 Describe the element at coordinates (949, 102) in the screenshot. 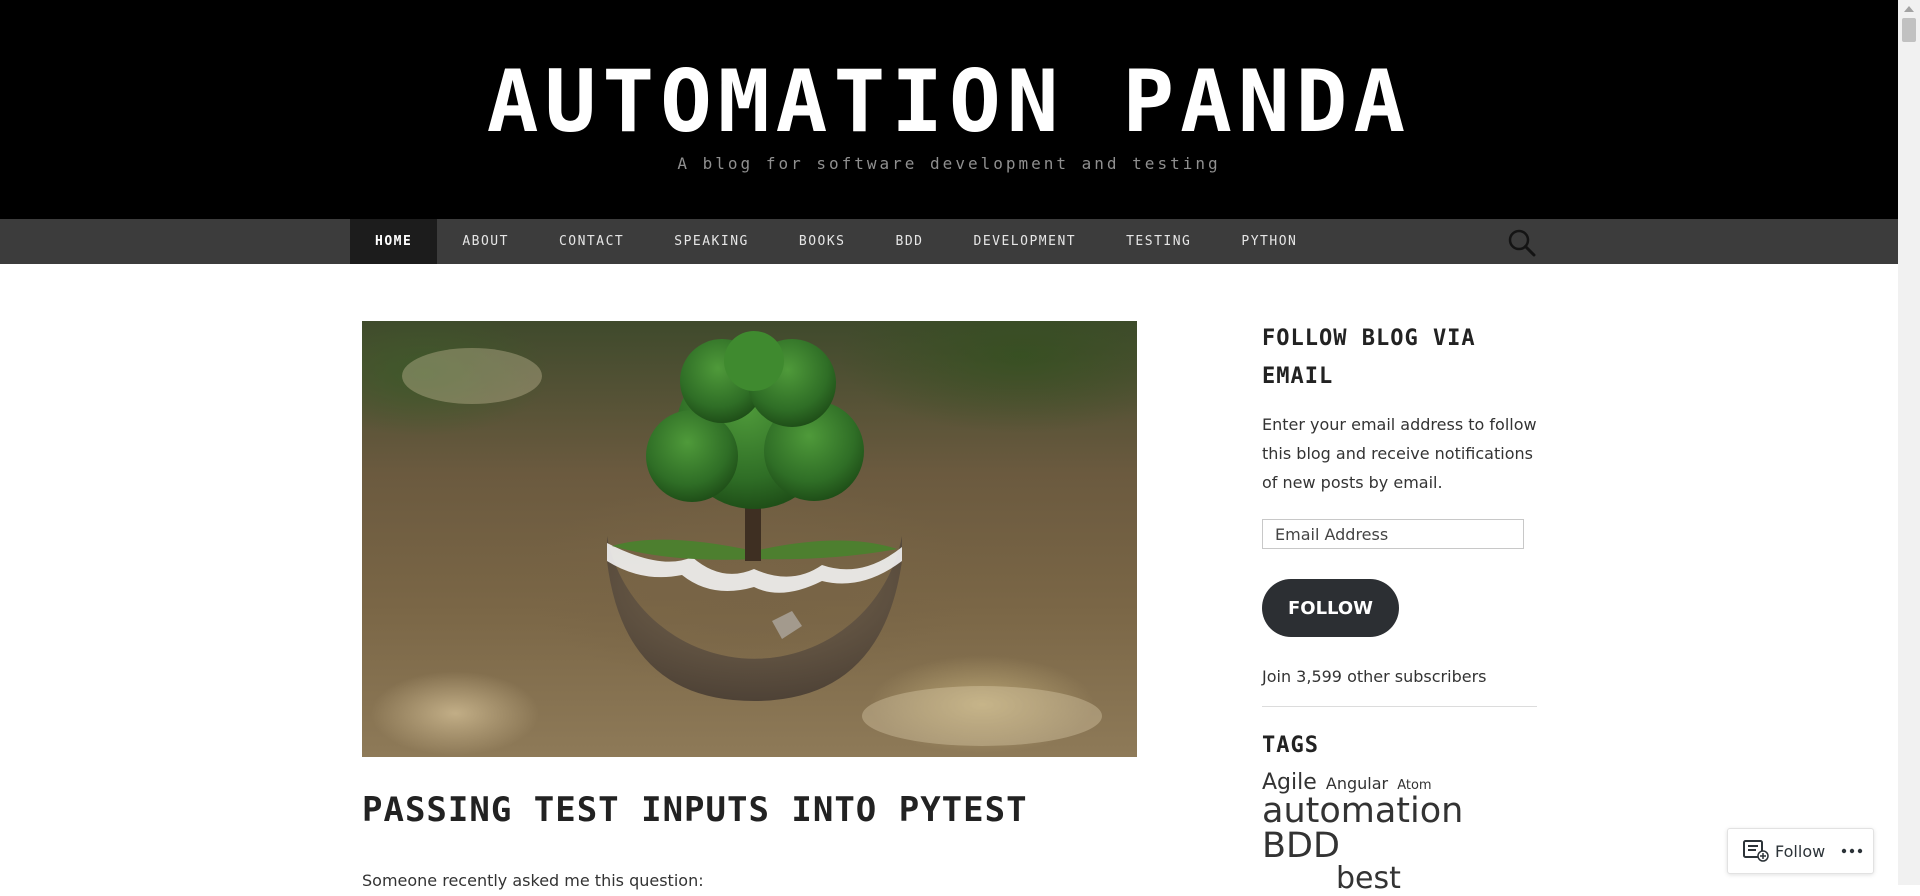

I see `site-title: AUTOMATION PANDA` at that location.